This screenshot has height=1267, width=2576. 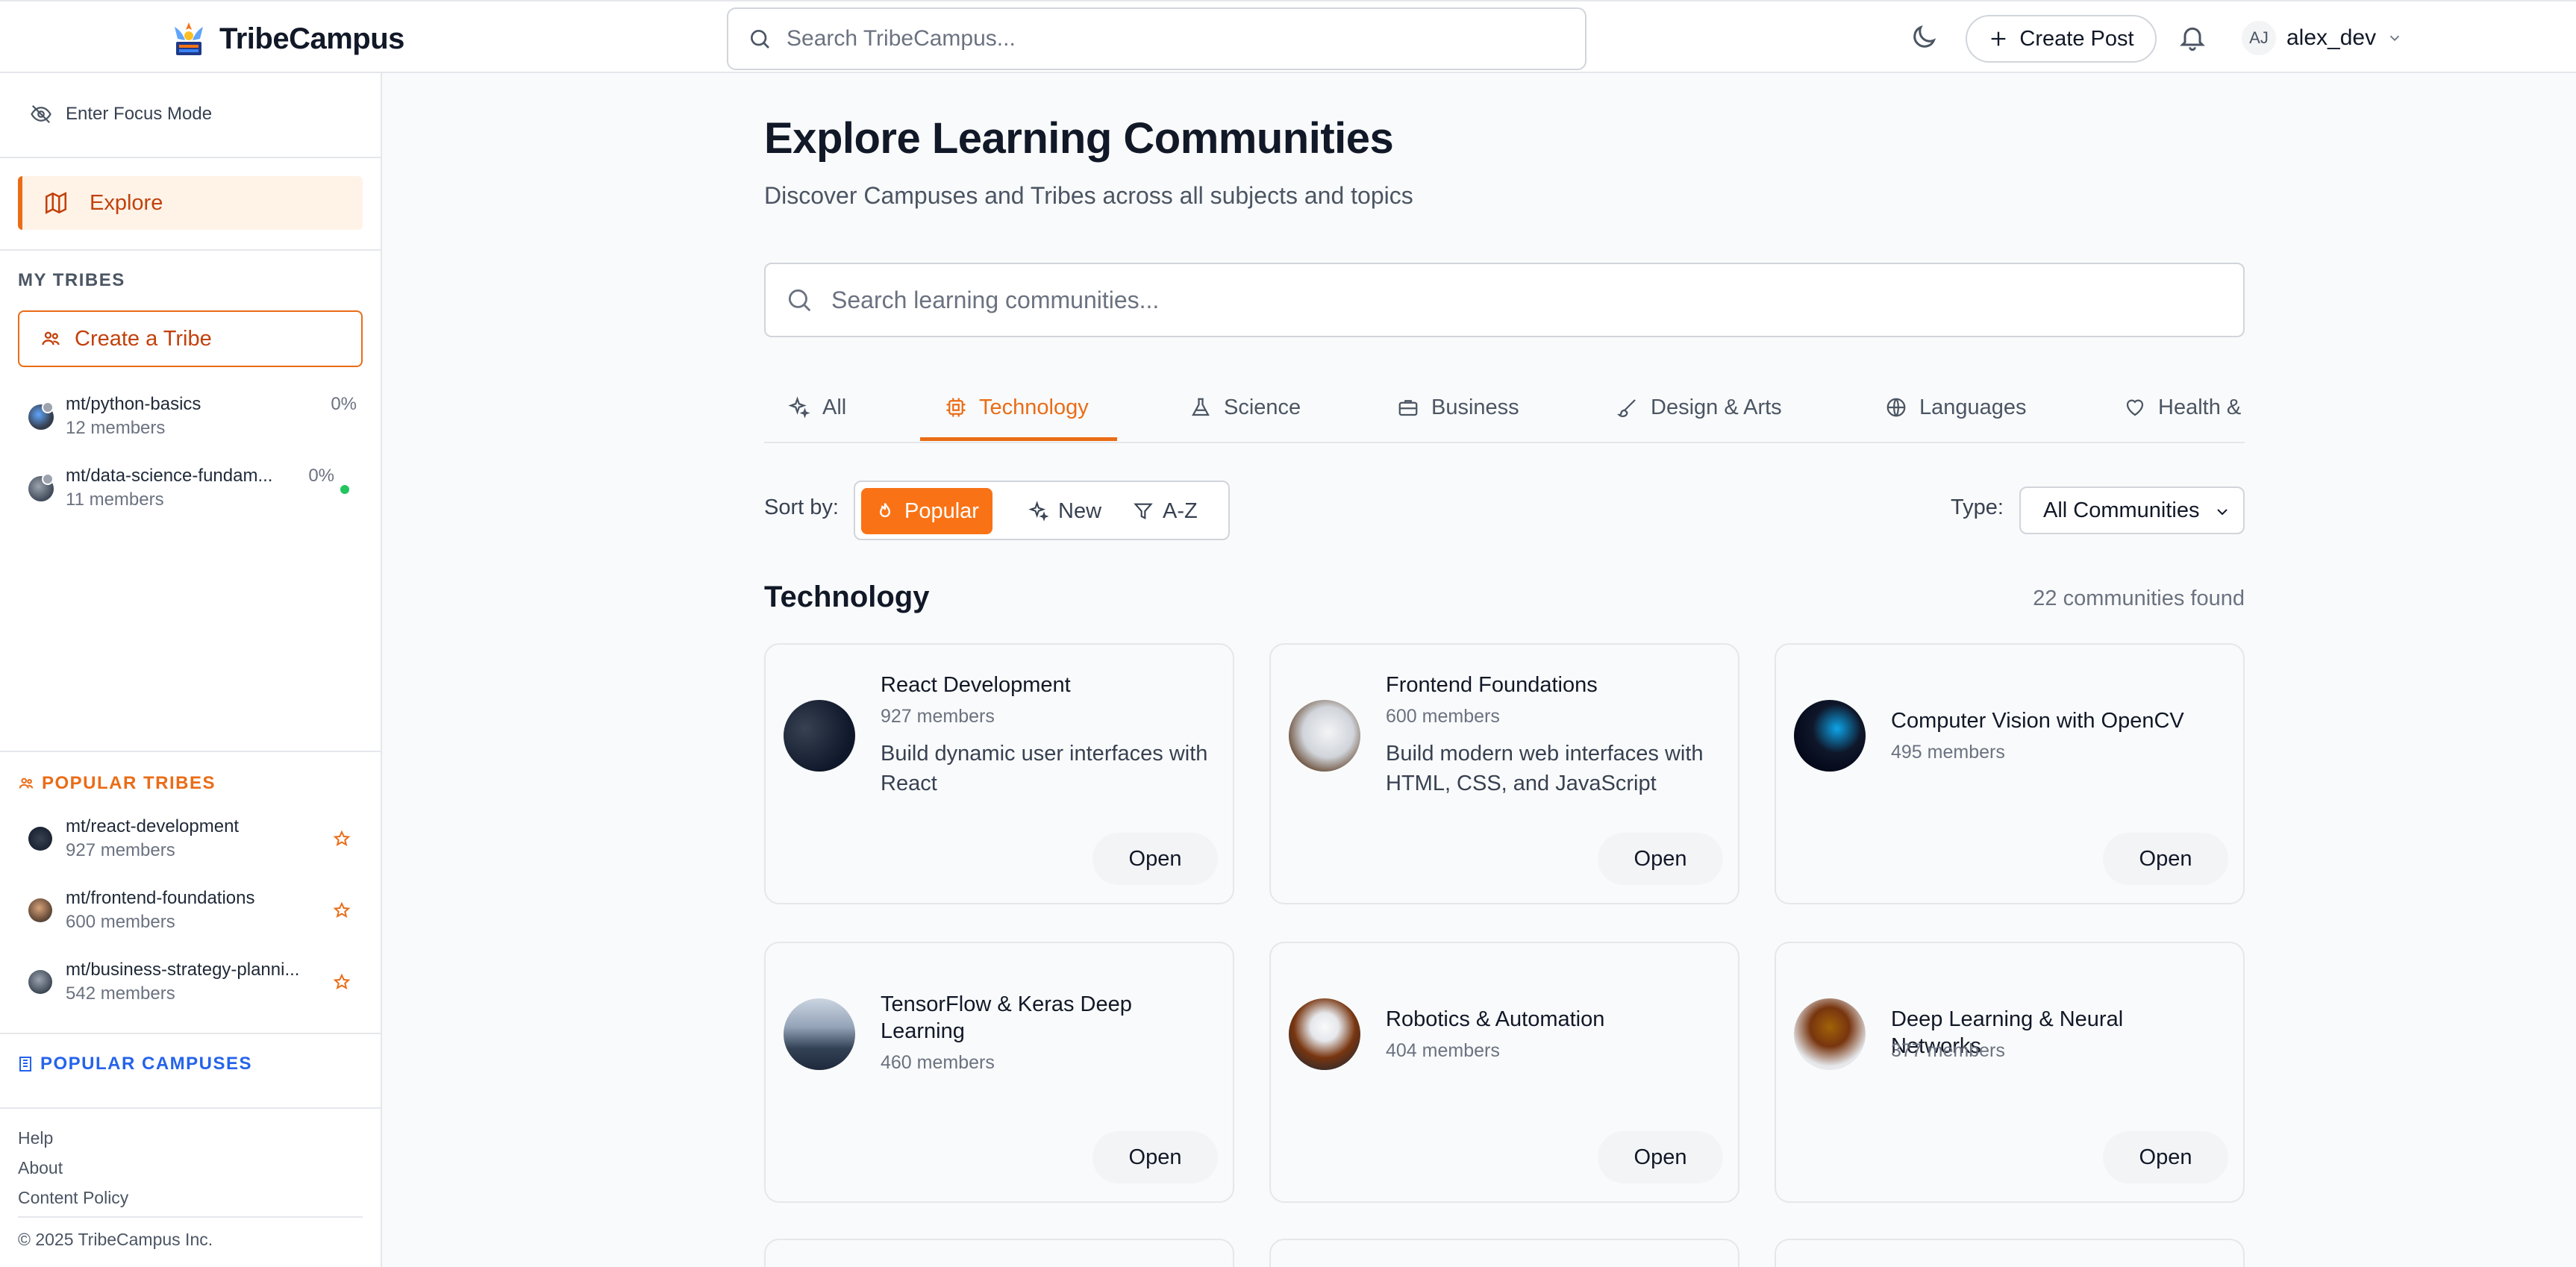 What do you see at coordinates (817, 408) in the screenshot?
I see `tab-all: All` at bounding box center [817, 408].